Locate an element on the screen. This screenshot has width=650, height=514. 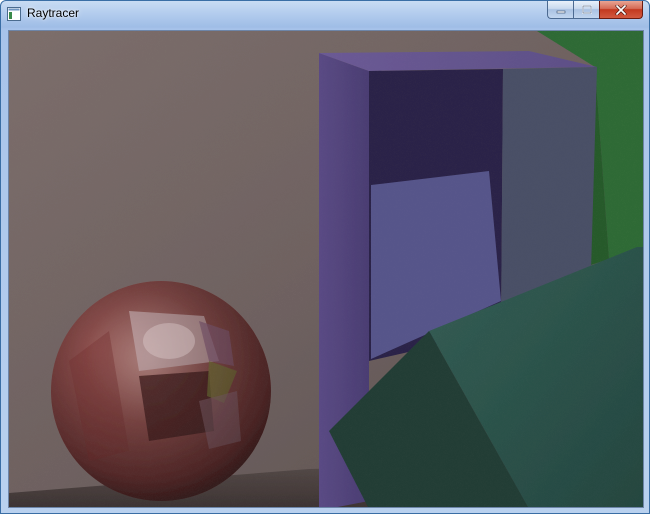
maximize-icon is located at coordinates (586, 9).